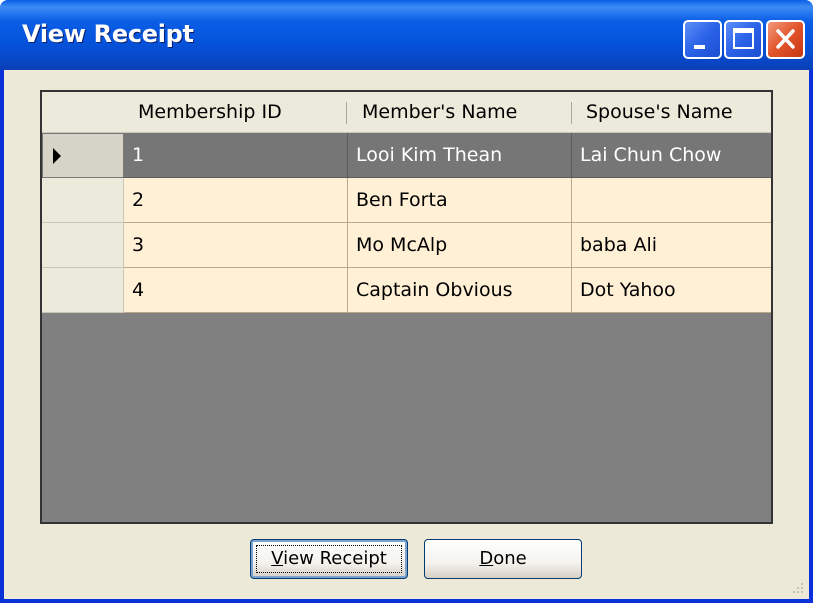 This screenshot has height=603, width=813. I want to click on current-row-arrow-icon, so click(57, 156).